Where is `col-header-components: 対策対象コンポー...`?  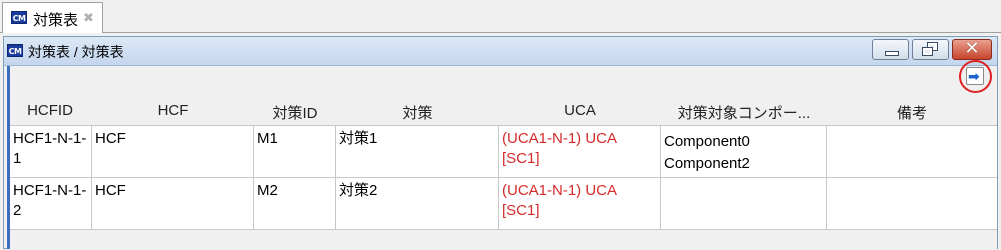
col-header-components: 対策対象コンポー... is located at coordinates (744, 112).